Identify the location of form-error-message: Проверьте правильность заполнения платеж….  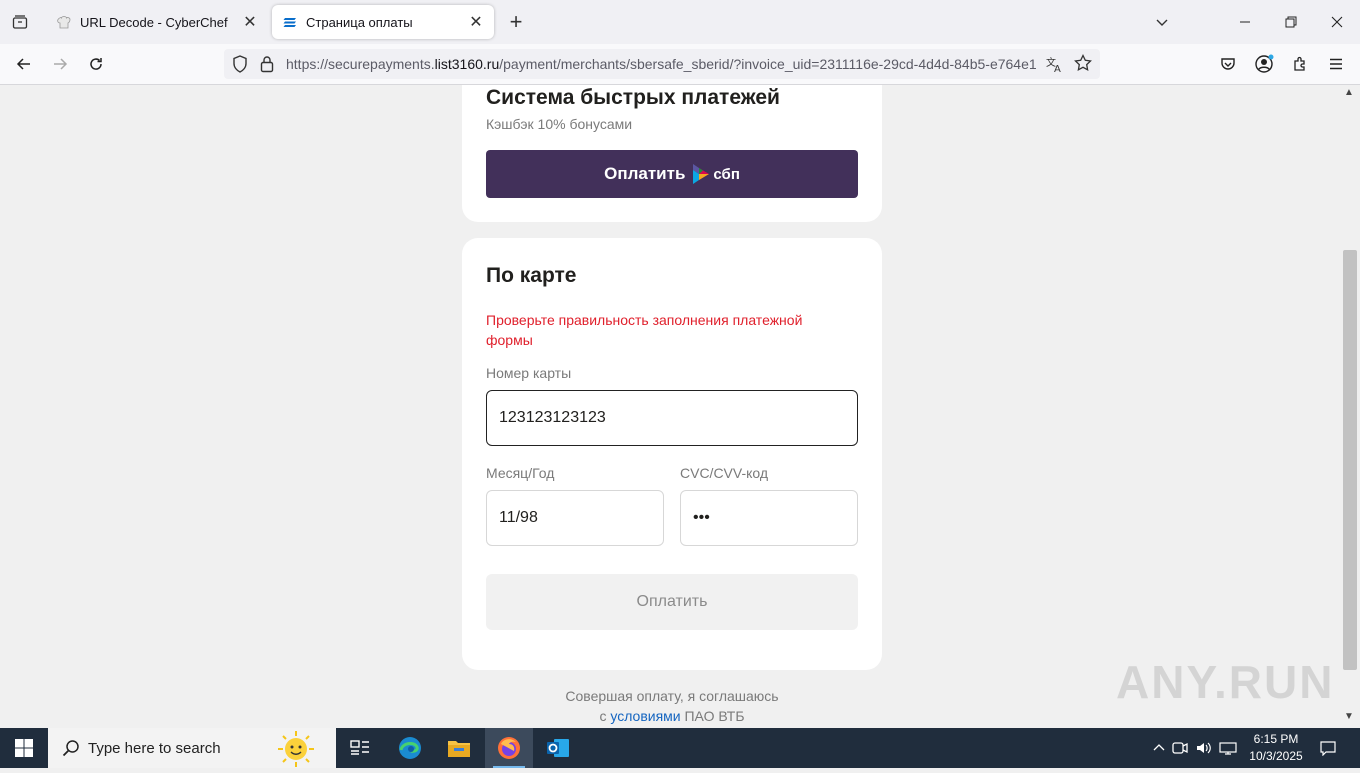
(644, 330).